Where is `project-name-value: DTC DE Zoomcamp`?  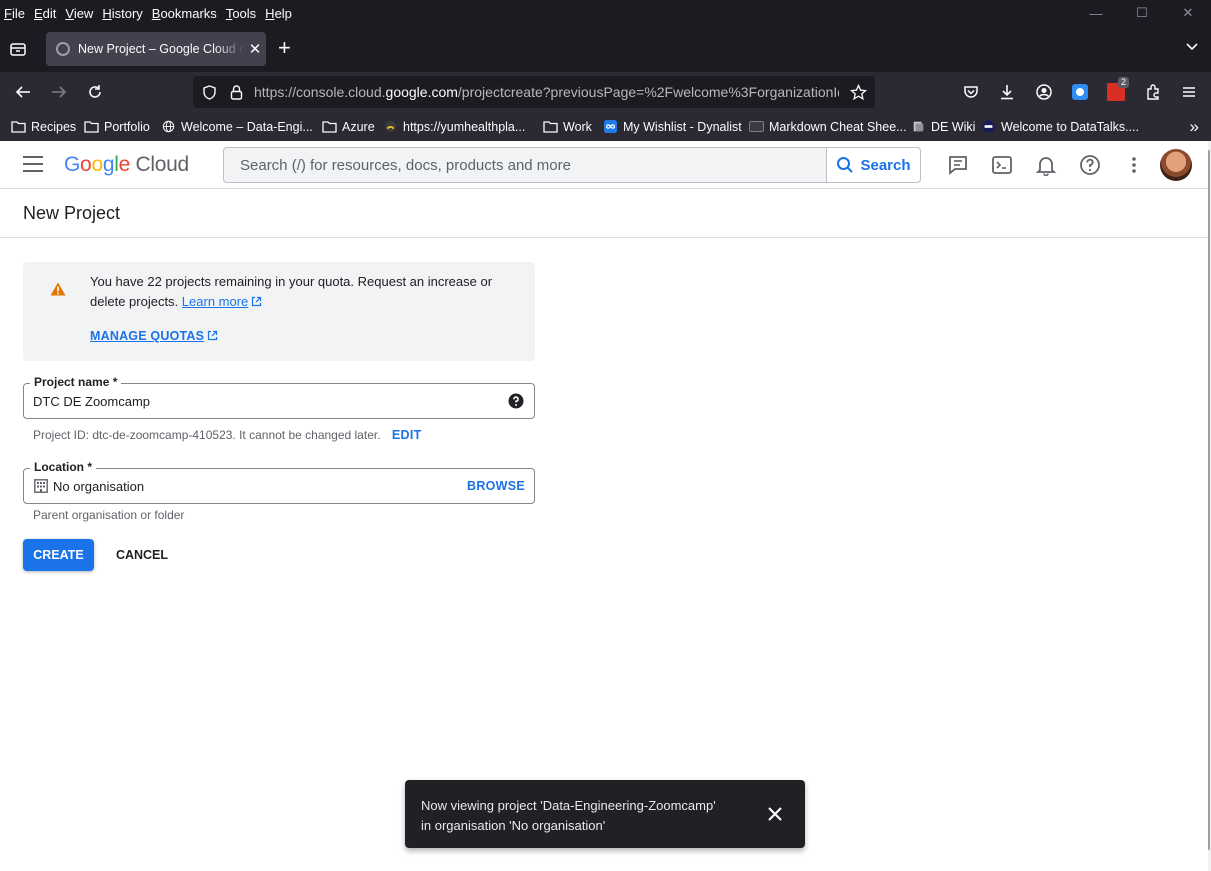
project-name-value: DTC DE Zoomcamp is located at coordinates (91, 401).